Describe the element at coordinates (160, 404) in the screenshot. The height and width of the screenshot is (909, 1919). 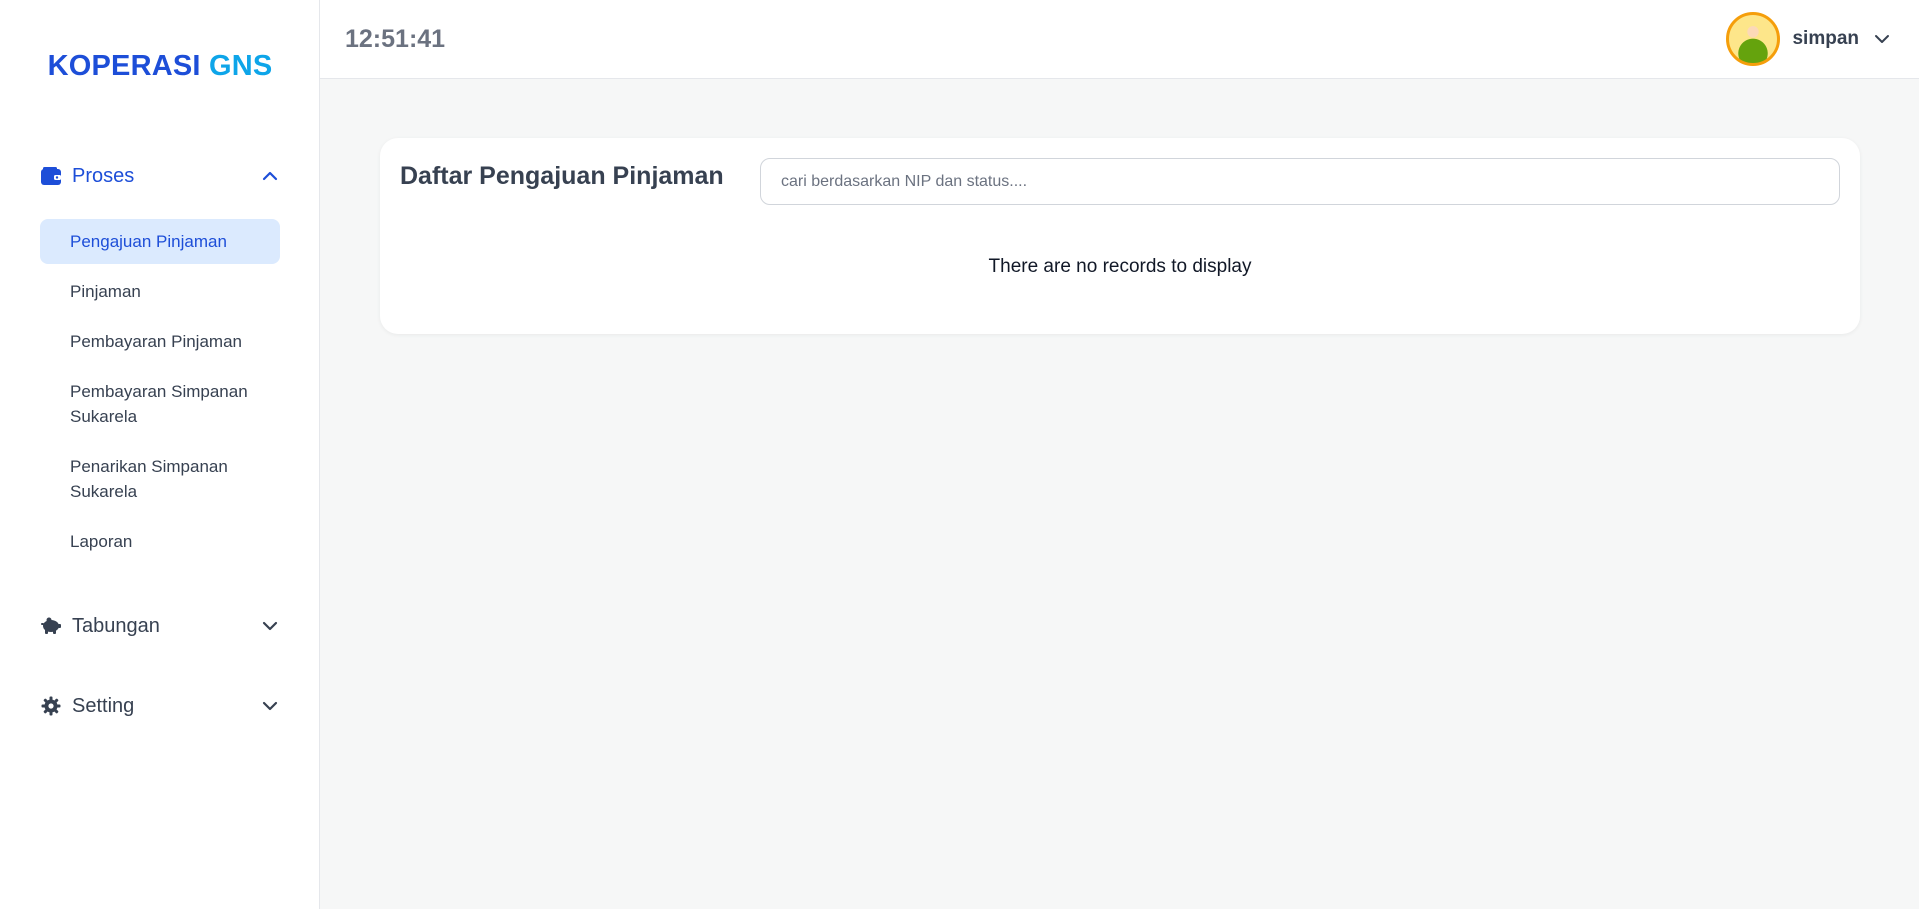
I see `sidebar-item-pembayaran-simpanan-sukarela: Pembayaran Simpanan Sukarela` at that location.